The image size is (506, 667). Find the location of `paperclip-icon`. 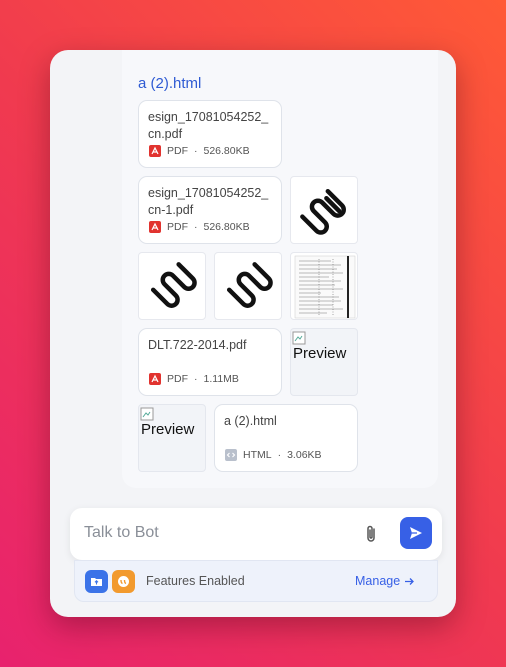

paperclip-icon is located at coordinates (371, 533).